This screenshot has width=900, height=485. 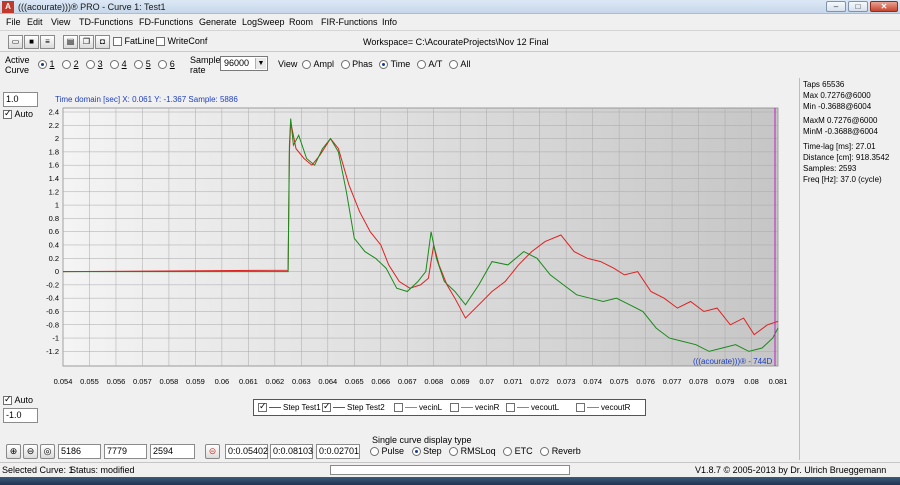 What do you see at coordinates (139, 41) in the screenshot?
I see `fatline-label: FatLine` at bounding box center [139, 41].